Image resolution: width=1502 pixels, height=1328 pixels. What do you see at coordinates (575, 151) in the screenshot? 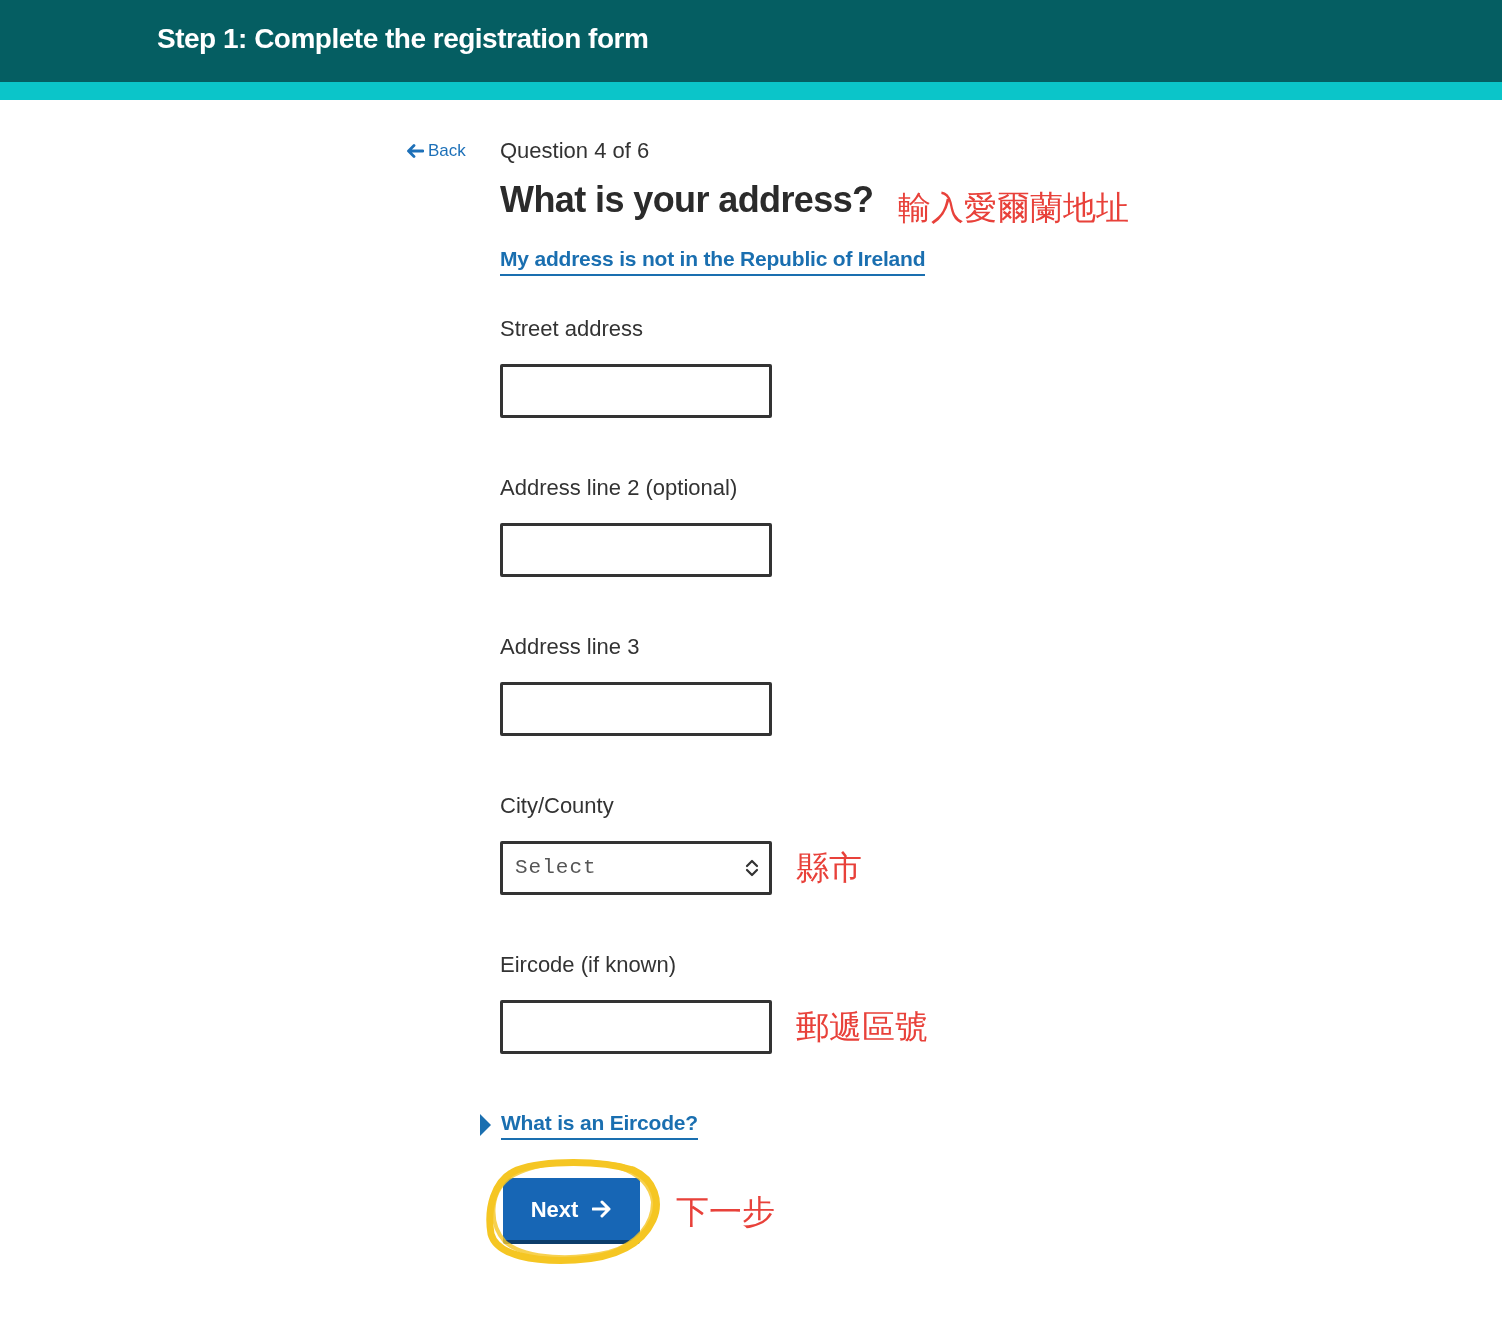
I see `question-counter: Question 4 of 6` at bounding box center [575, 151].